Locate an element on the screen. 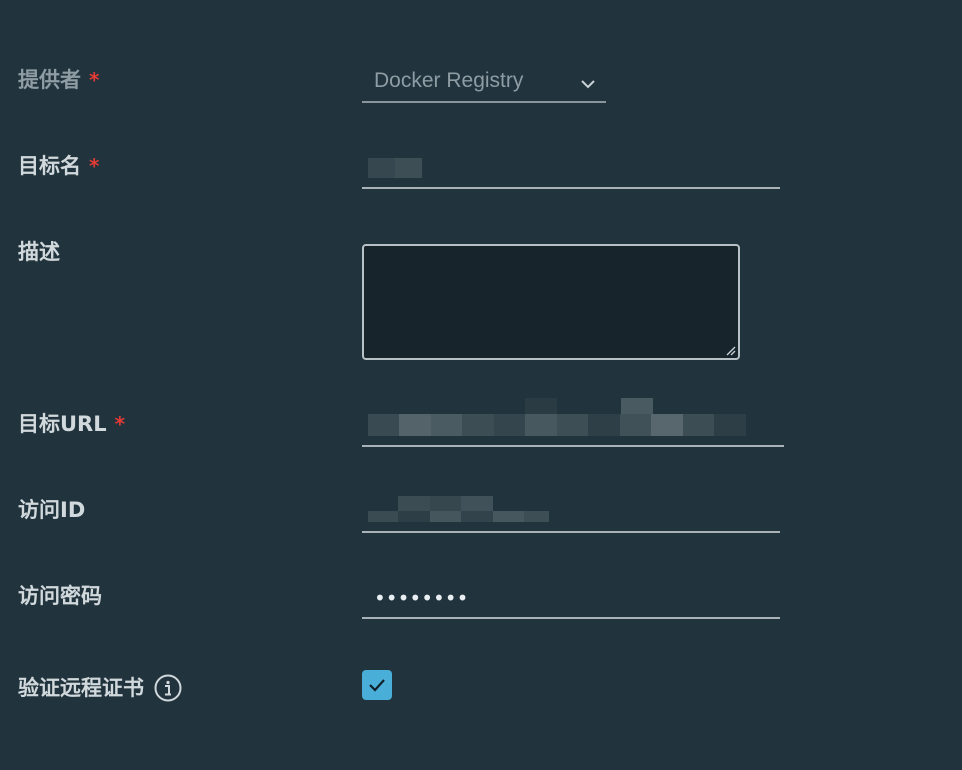  verify-cert-checkbox is located at coordinates (377, 685).